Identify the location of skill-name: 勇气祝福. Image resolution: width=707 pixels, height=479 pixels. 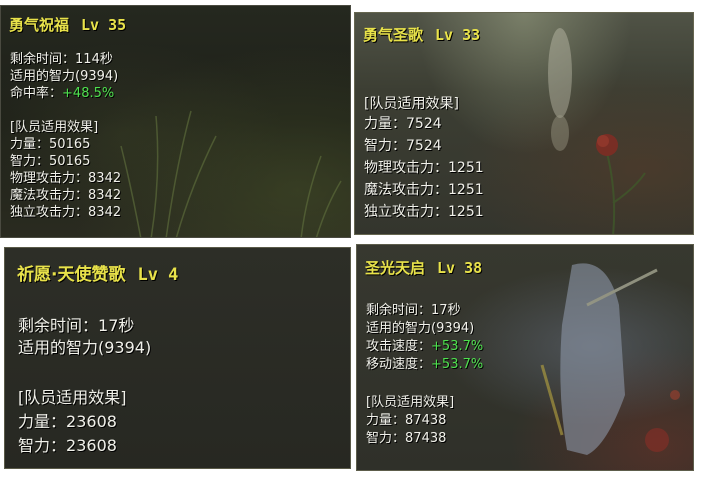
(39, 25).